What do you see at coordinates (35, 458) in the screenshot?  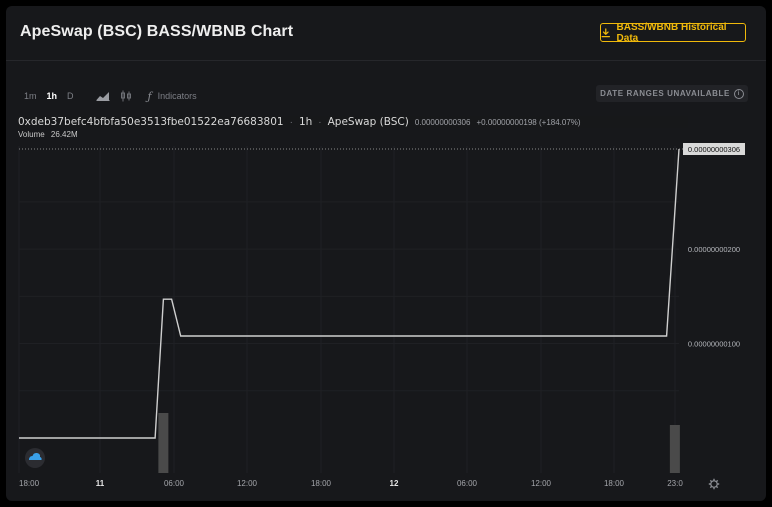 I see `cloud-logo-icon` at bounding box center [35, 458].